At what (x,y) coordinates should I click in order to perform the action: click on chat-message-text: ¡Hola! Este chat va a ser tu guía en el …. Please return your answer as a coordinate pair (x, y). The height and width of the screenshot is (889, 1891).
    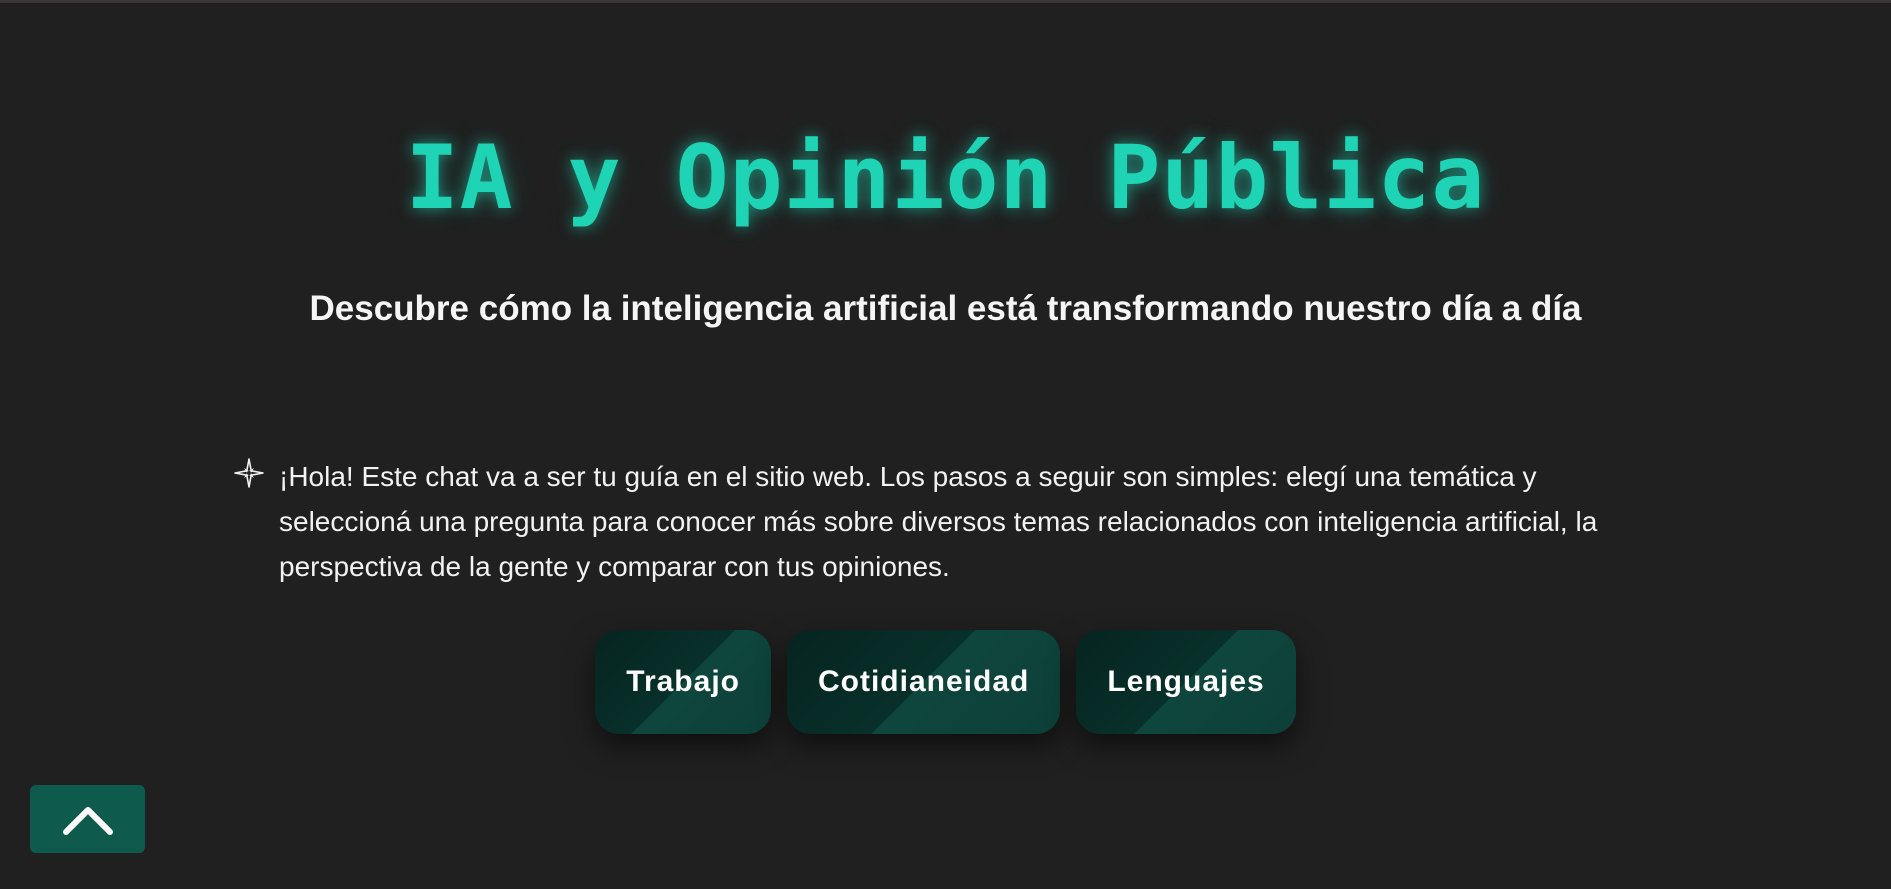
    Looking at the image, I should click on (938, 521).